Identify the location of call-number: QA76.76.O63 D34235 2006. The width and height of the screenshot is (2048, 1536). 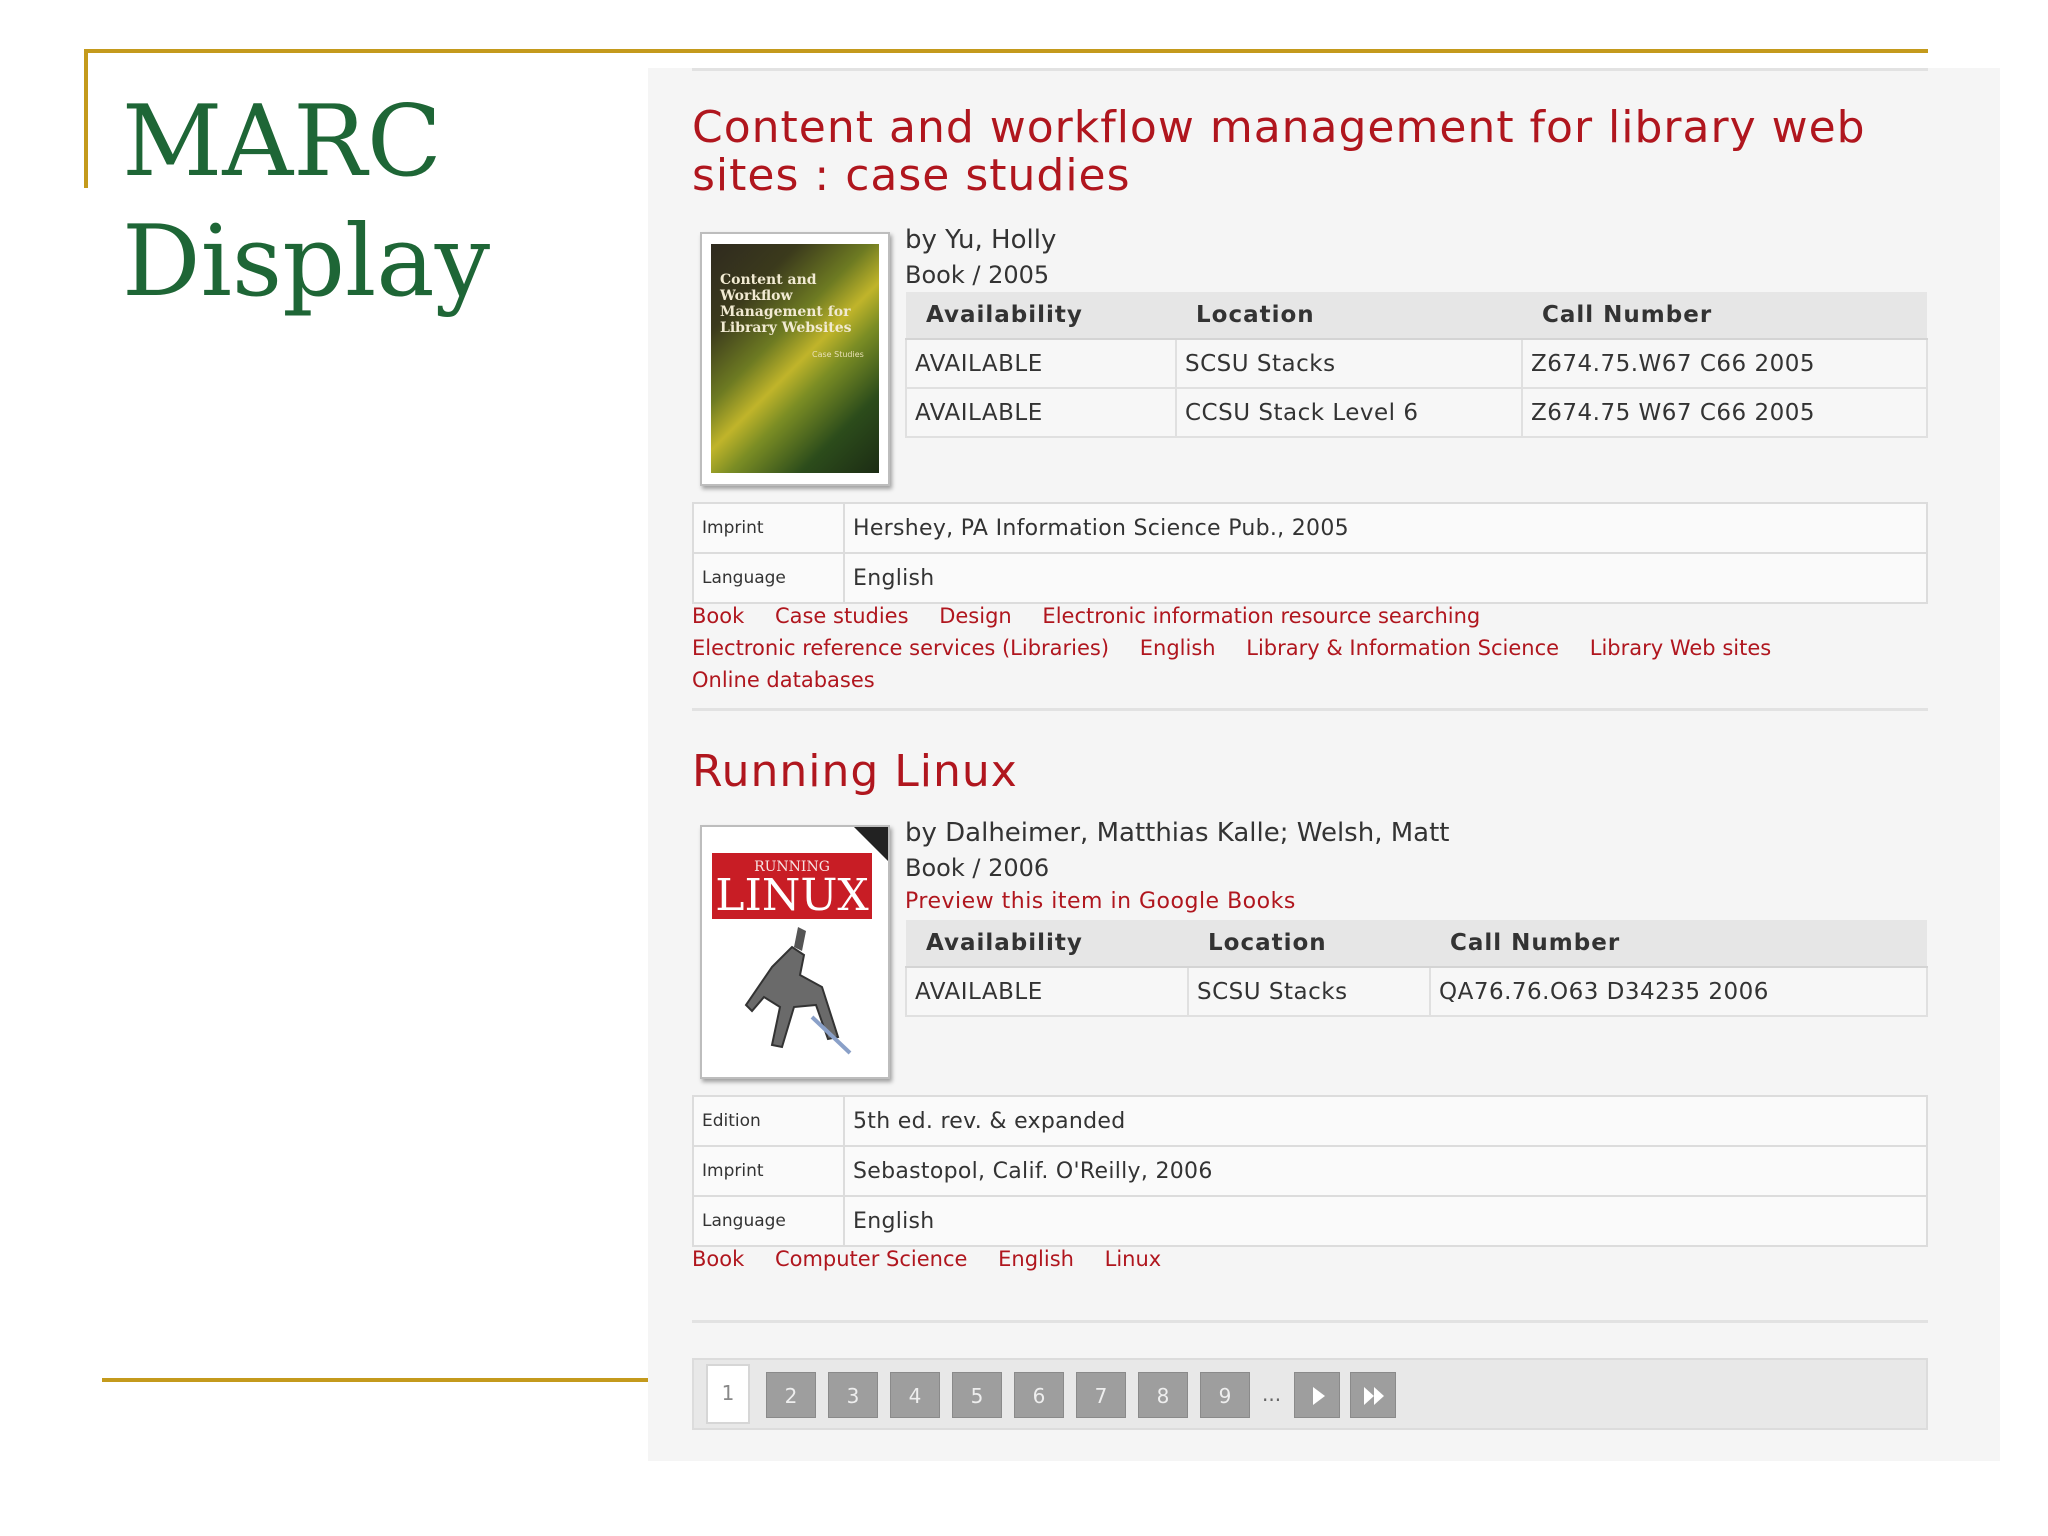
(1678, 991).